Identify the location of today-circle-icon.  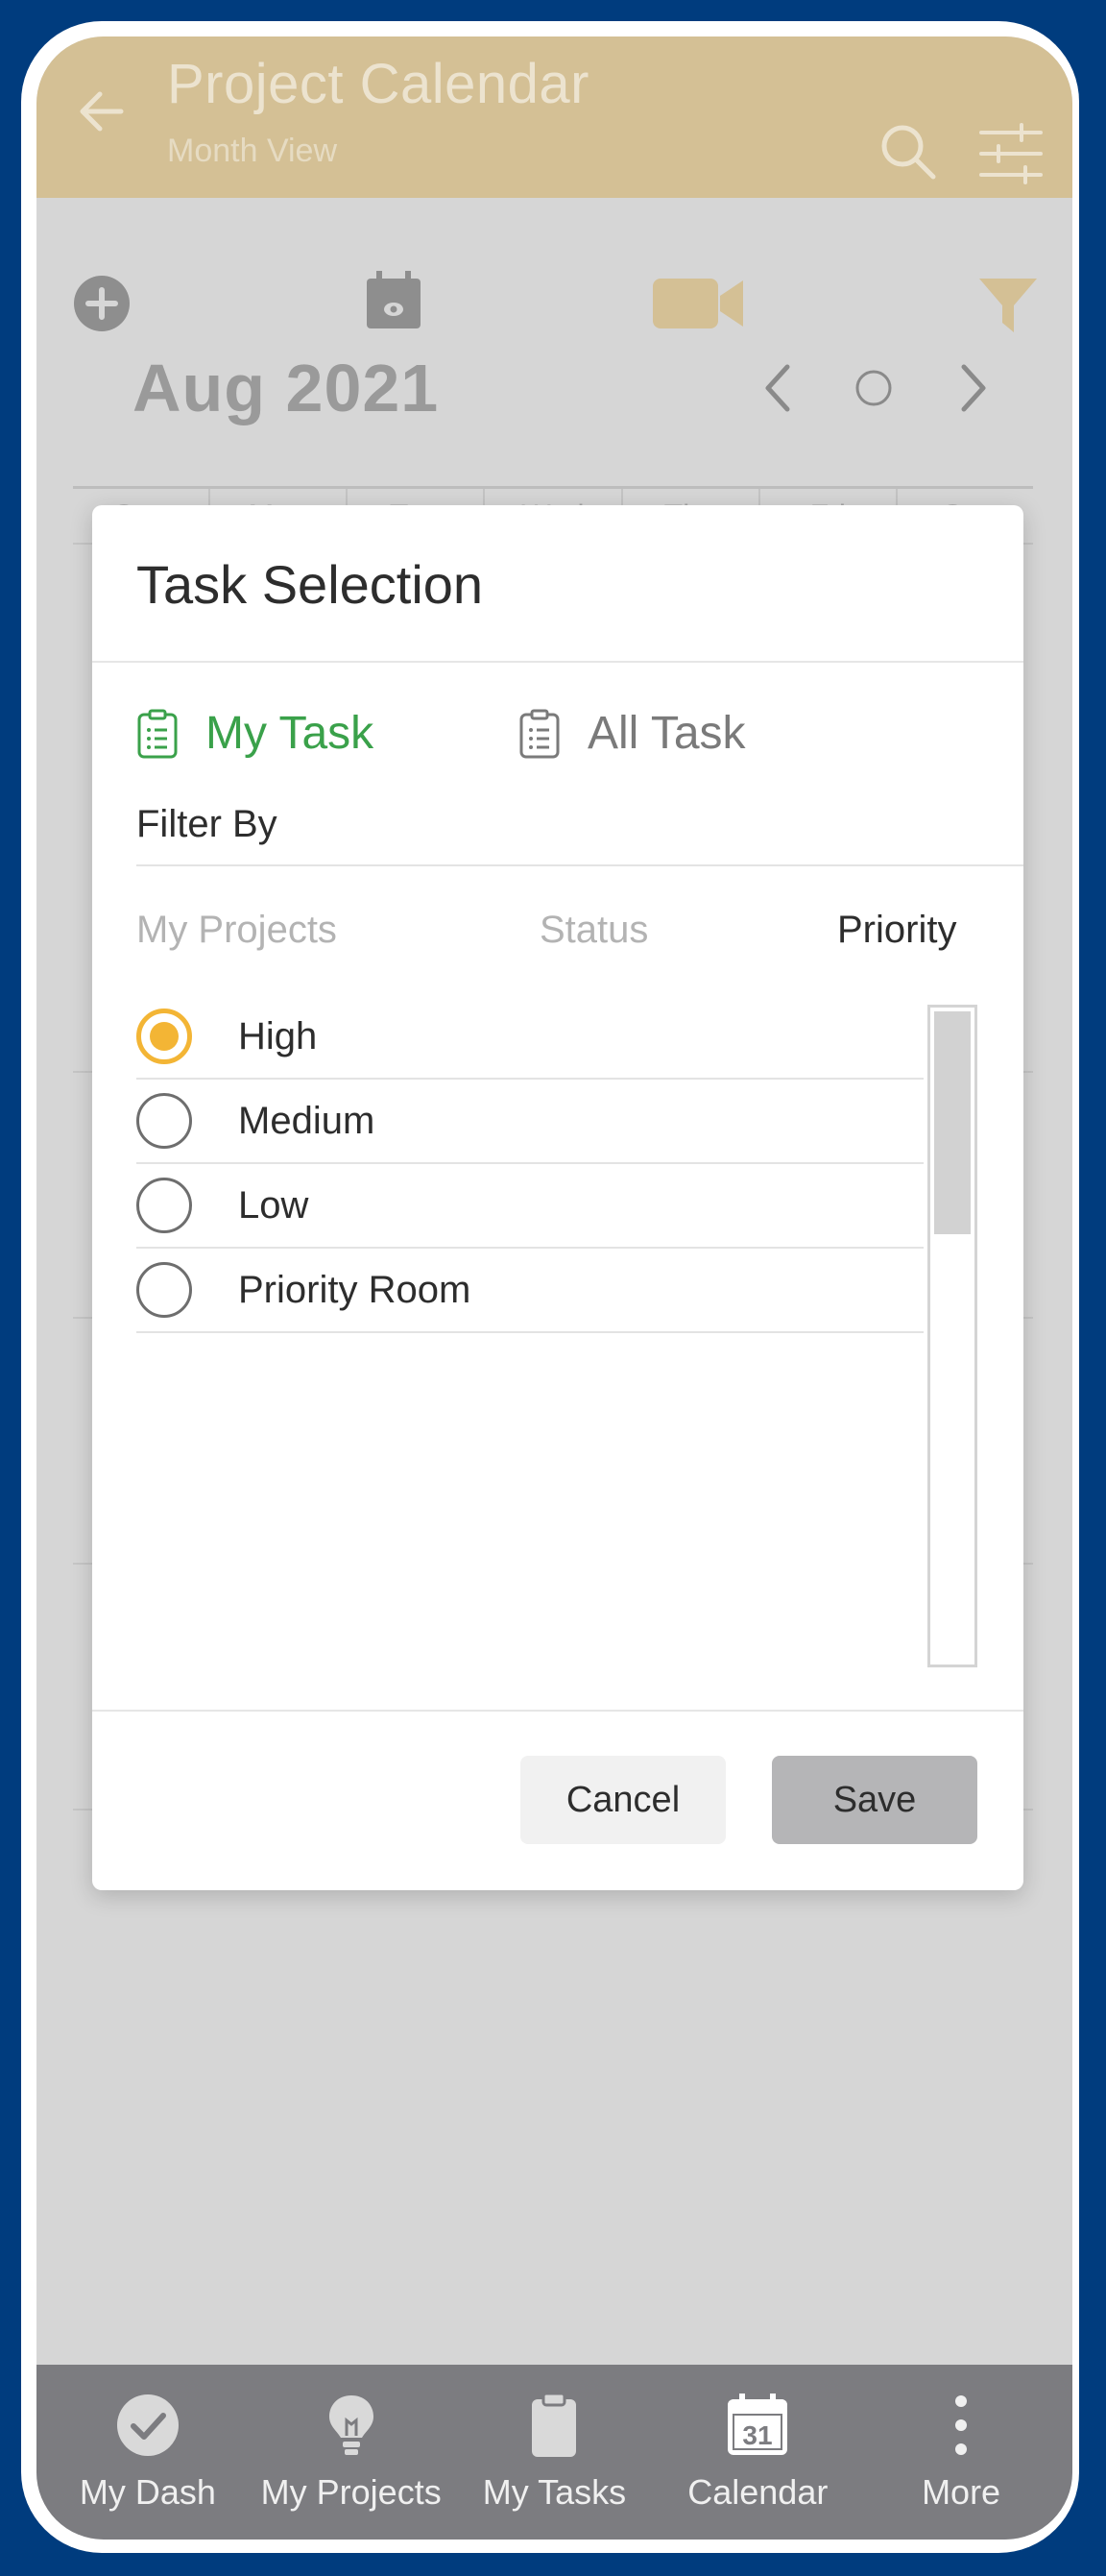
(874, 388).